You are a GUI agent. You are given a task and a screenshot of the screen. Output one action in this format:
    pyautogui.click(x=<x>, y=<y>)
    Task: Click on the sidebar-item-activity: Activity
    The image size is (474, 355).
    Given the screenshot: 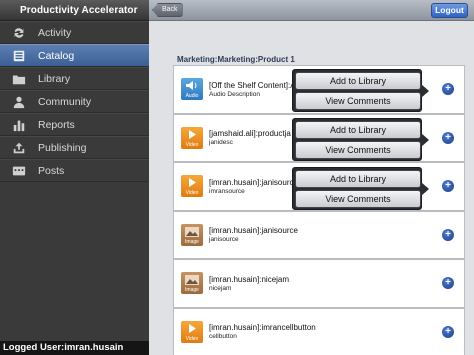 What is the action you would take?
    pyautogui.click(x=74, y=32)
    